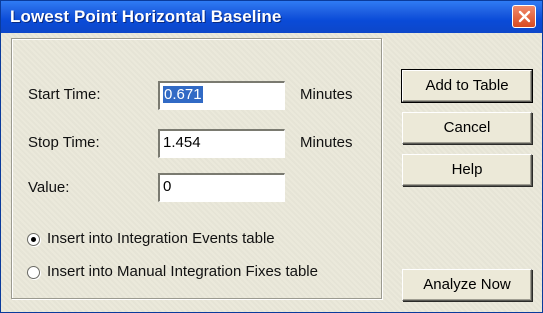 This screenshot has width=543, height=313. What do you see at coordinates (326, 94) in the screenshot?
I see `start-time-unit: Minutes` at bounding box center [326, 94].